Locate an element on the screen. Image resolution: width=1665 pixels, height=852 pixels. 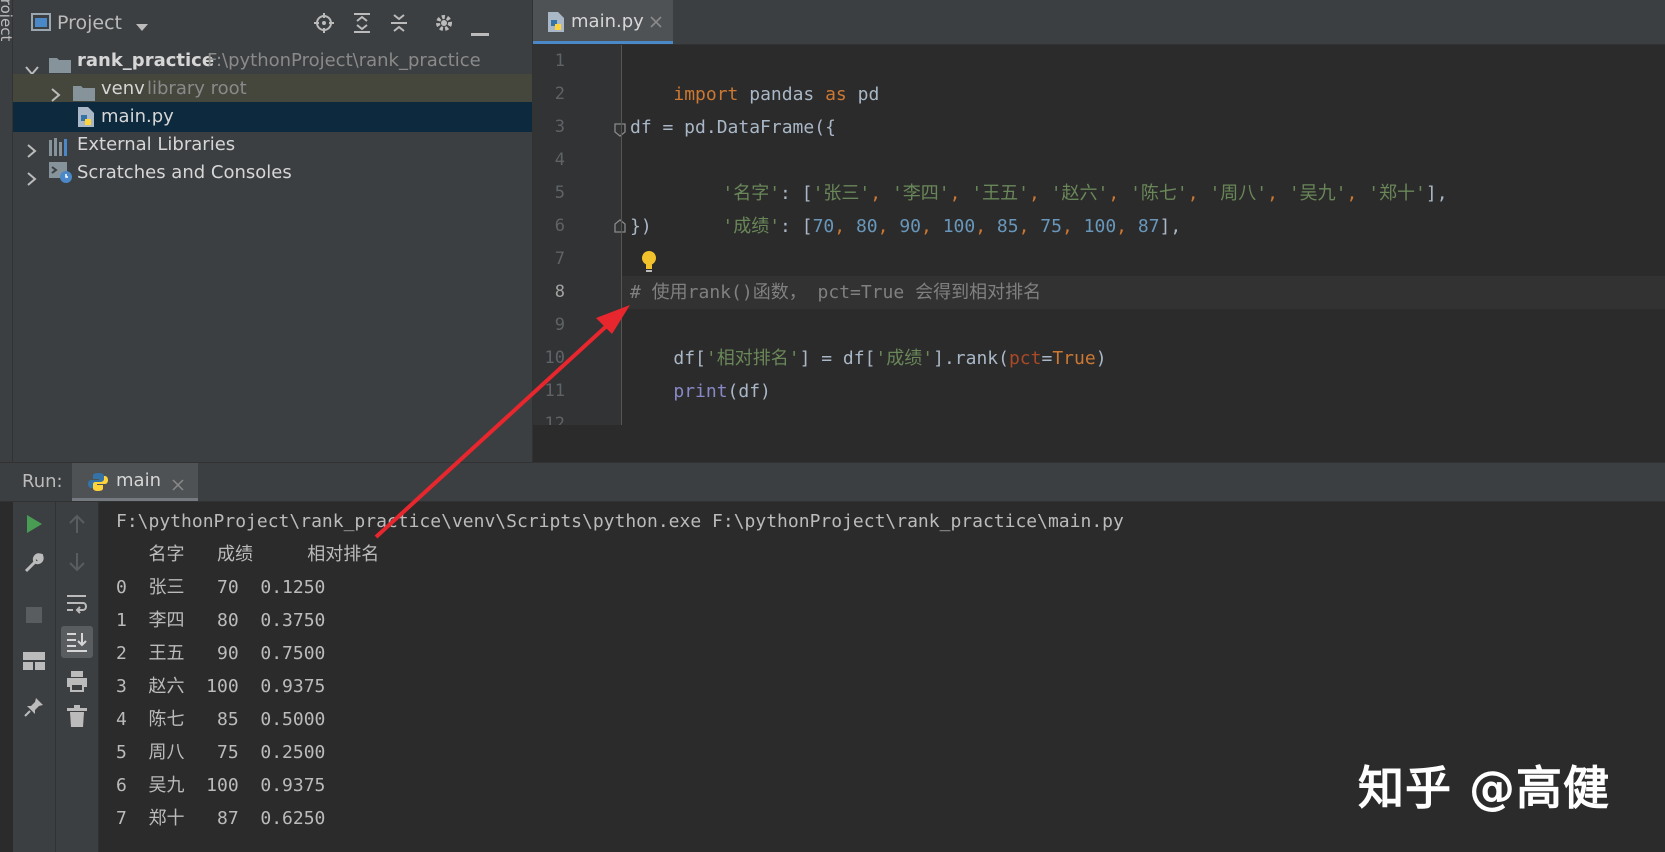
annotation-arrow is located at coordinates (502, 422).